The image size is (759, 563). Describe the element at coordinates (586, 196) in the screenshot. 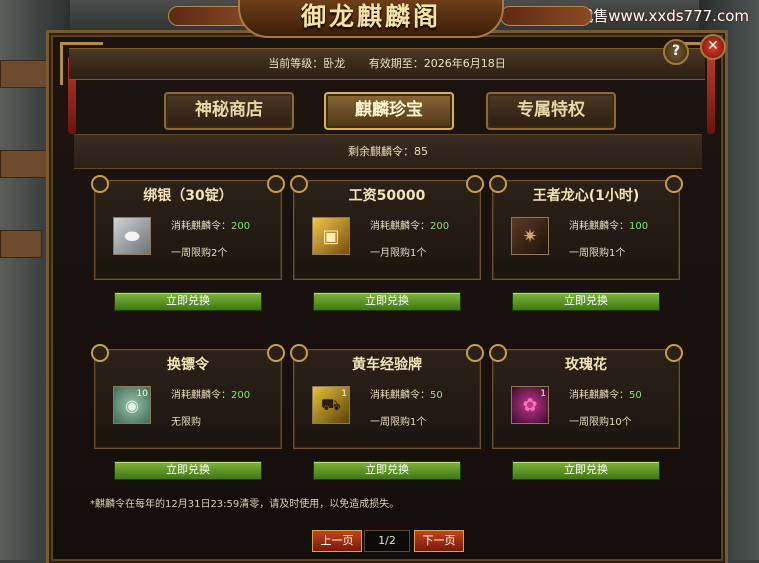

I see `item-name: 王者龙心(1小时)` at that location.